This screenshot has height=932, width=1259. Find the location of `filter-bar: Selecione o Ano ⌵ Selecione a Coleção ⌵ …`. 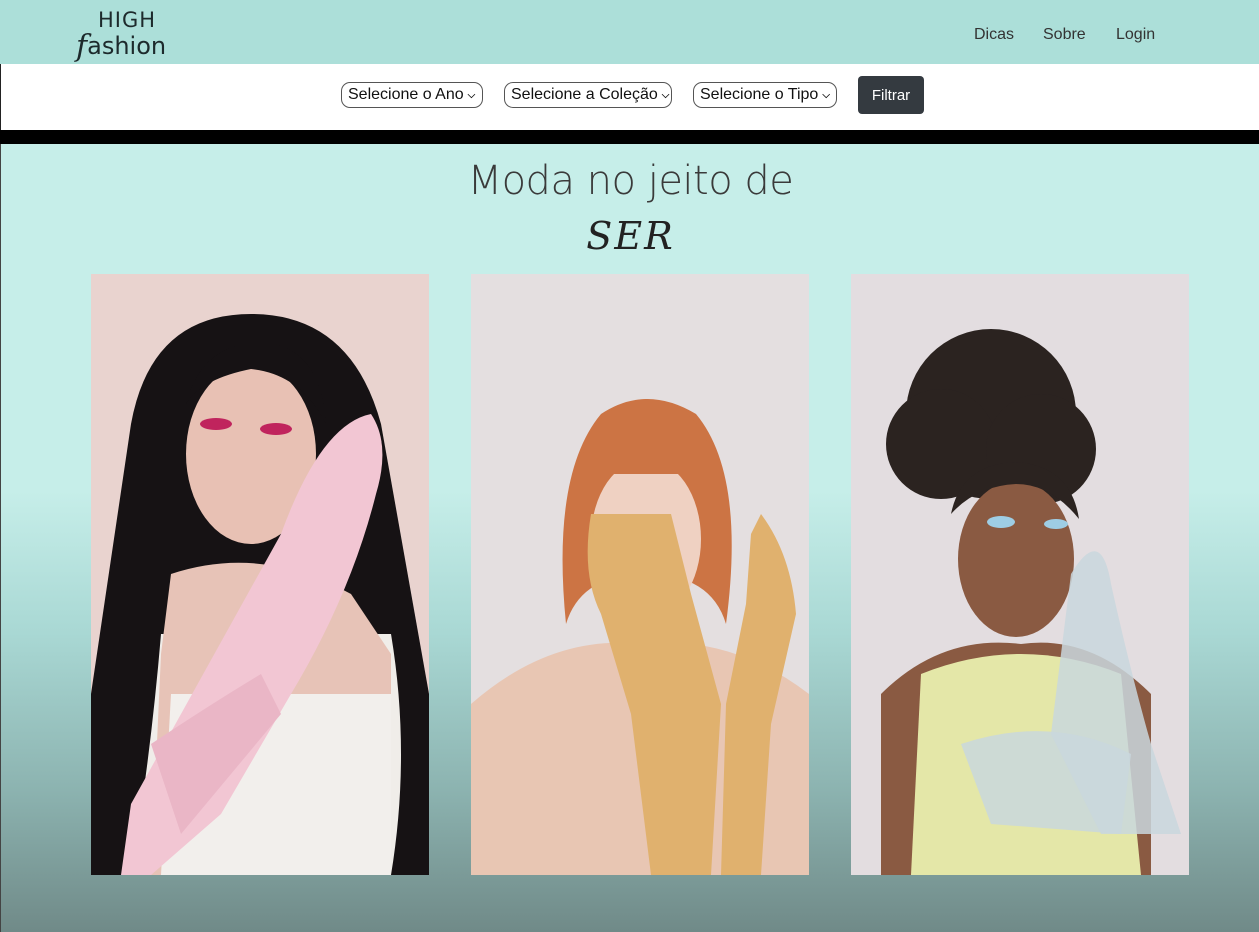

filter-bar: Selecione o Ano ⌵ Selecione a Coleção ⌵ … is located at coordinates (629, 97).